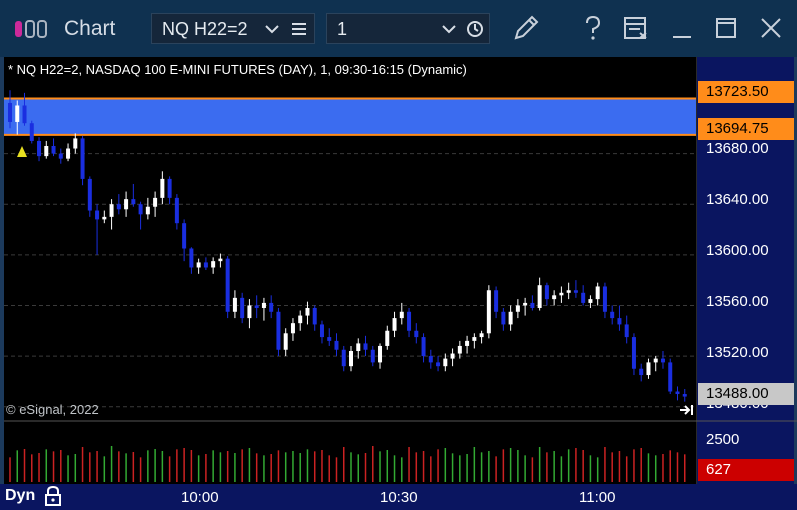  I want to click on time-tick-label: 11:00, so click(597, 497).